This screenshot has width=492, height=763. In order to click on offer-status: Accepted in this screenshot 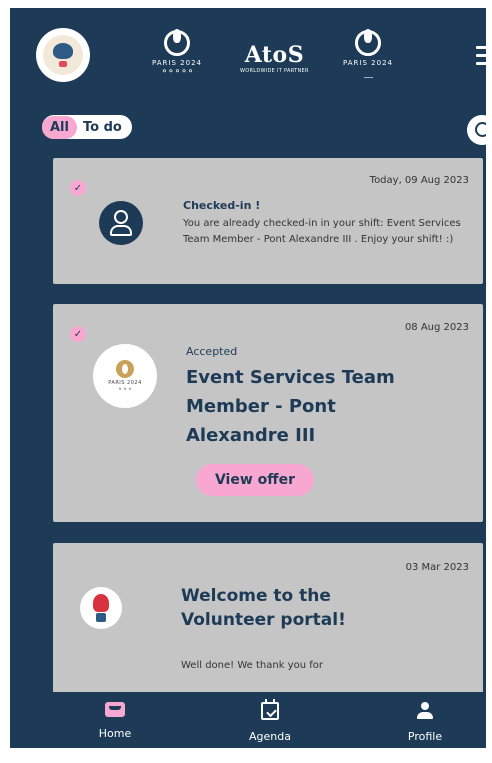, I will do `click(212, 351)`.